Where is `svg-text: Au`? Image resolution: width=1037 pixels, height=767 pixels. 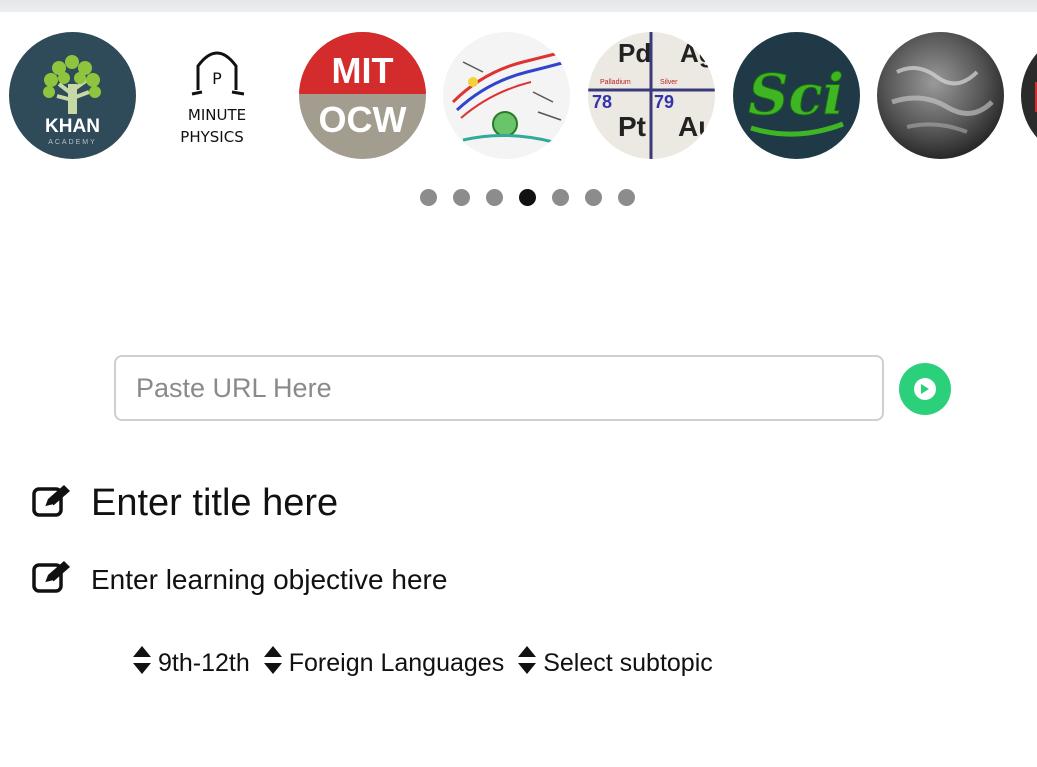
svg-text: Au is located at coordinates (696, 126).